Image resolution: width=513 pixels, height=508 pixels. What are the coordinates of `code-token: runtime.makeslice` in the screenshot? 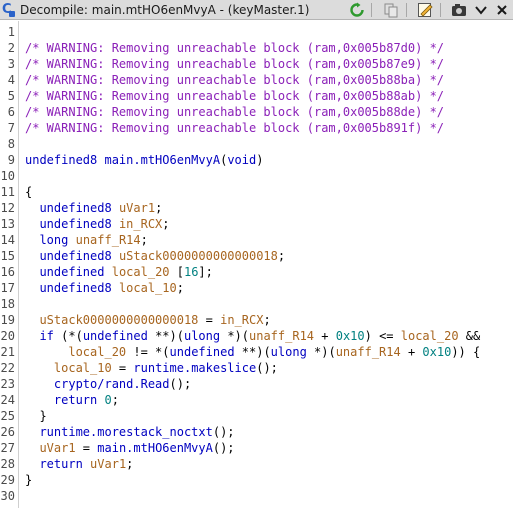 It's located at (194, 368).